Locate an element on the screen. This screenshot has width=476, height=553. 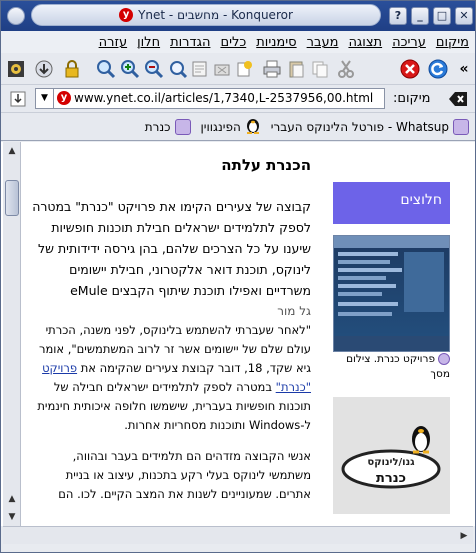
url-favicon-icon: y is located at coordinates (64, 98).